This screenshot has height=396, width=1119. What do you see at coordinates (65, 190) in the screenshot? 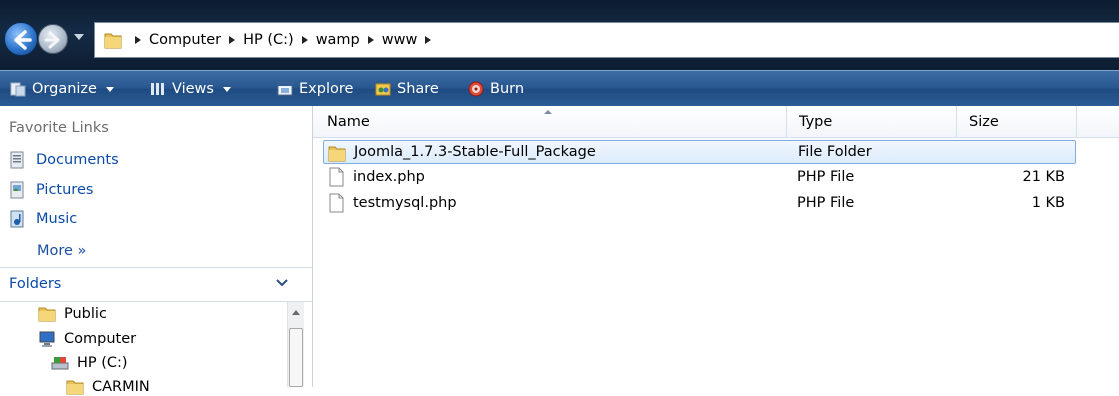
I see `favorite-link-label: Pictures` at bounding box center [65, 190].